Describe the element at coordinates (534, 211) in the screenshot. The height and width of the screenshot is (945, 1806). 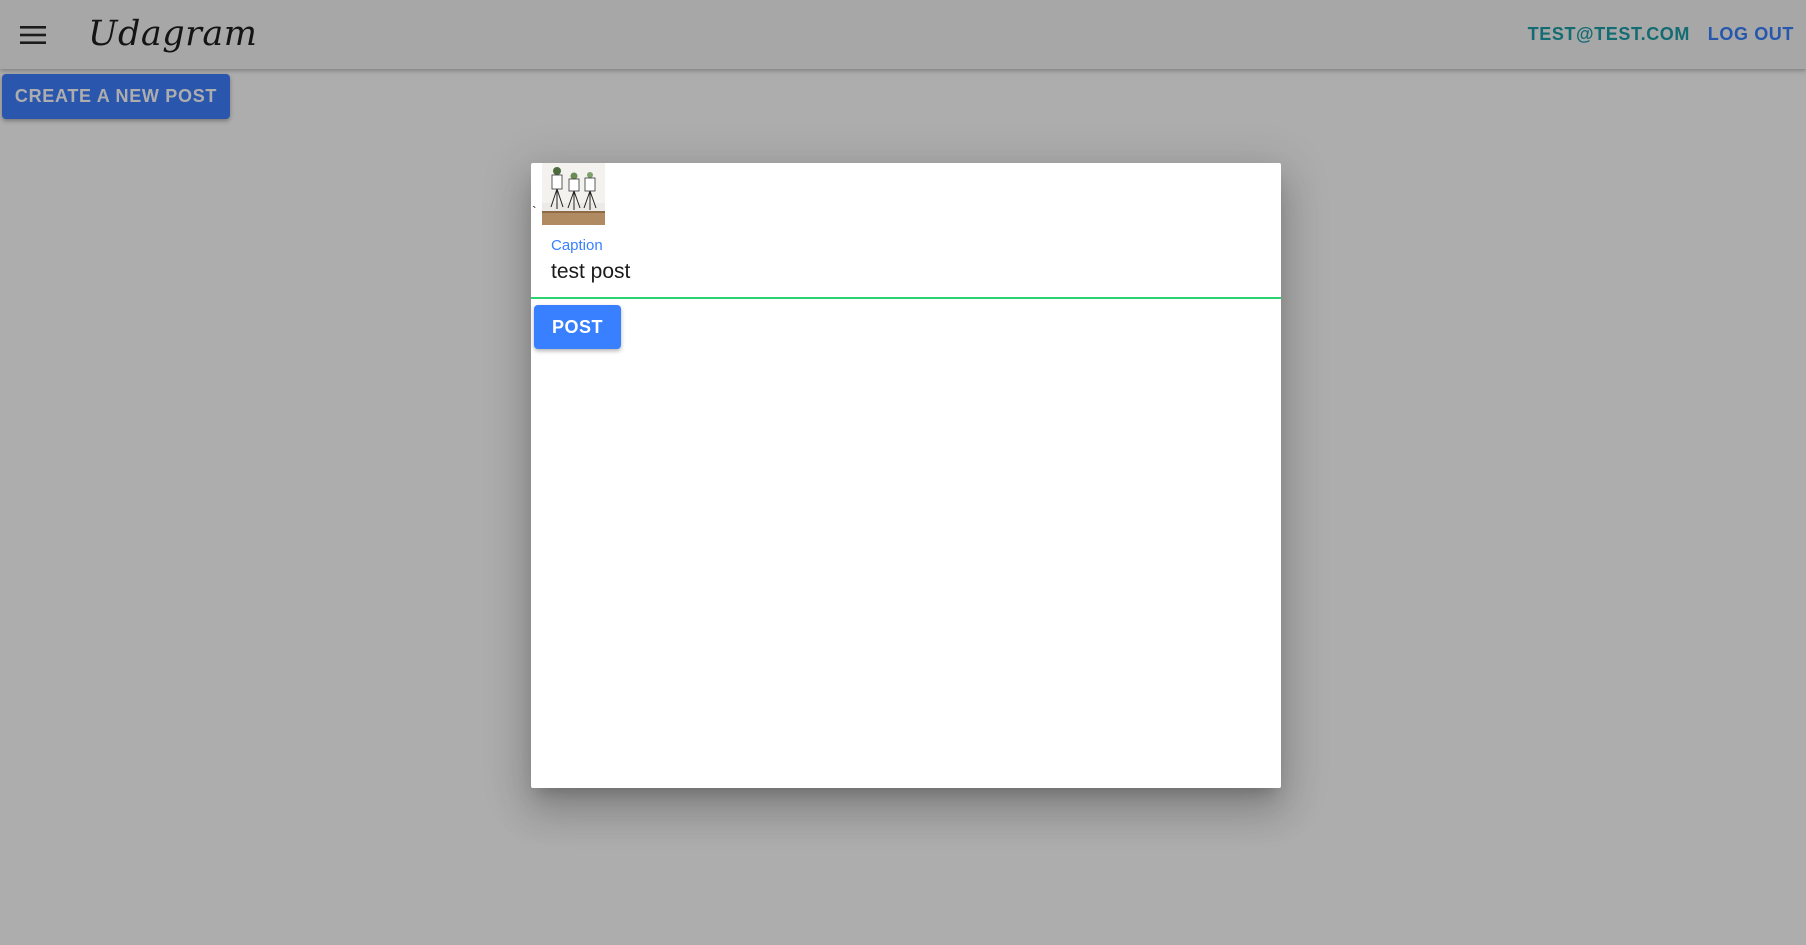
I see `stray-character: `` at that location.